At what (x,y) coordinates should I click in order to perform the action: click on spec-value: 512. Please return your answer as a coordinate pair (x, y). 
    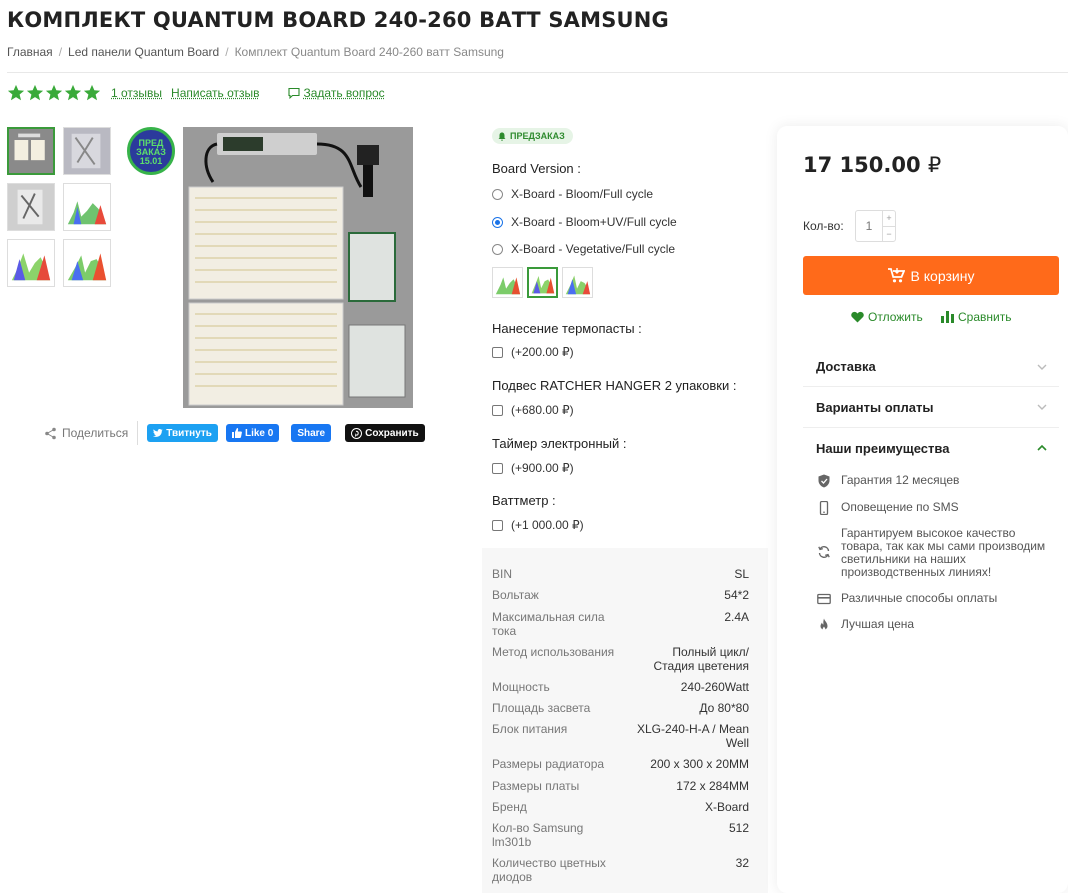
    Looking at the image, I should click on (738, 828).